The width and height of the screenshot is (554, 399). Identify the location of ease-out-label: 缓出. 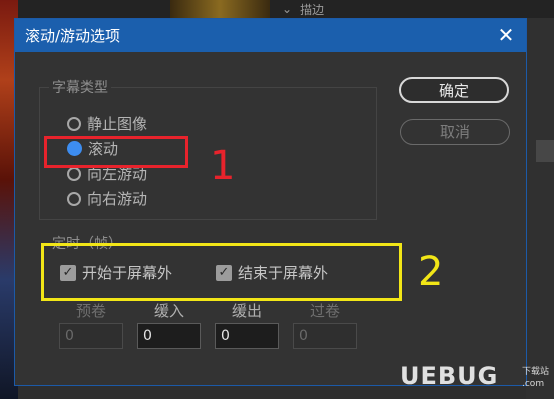
(246, 311).